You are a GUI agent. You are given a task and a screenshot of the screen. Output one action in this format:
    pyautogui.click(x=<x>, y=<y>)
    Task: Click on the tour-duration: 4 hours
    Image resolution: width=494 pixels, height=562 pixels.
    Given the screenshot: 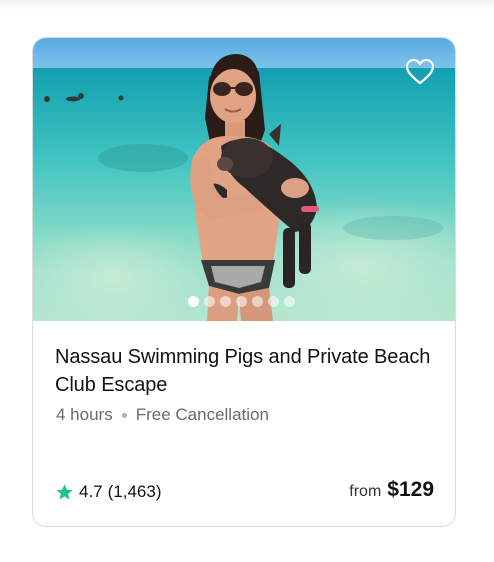 What is the action you would take?
    pyautogui.click(x=84, y=414)
    